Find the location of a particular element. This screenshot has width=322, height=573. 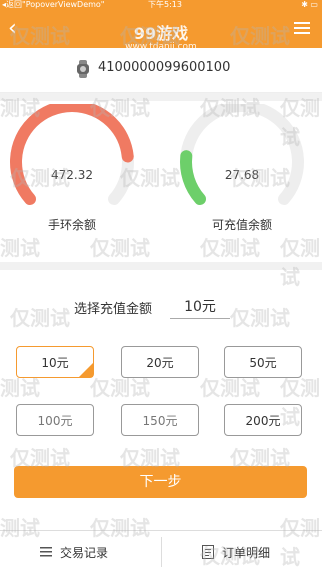

rechargeable-gauge-arc is located at coordinates (242, 152).